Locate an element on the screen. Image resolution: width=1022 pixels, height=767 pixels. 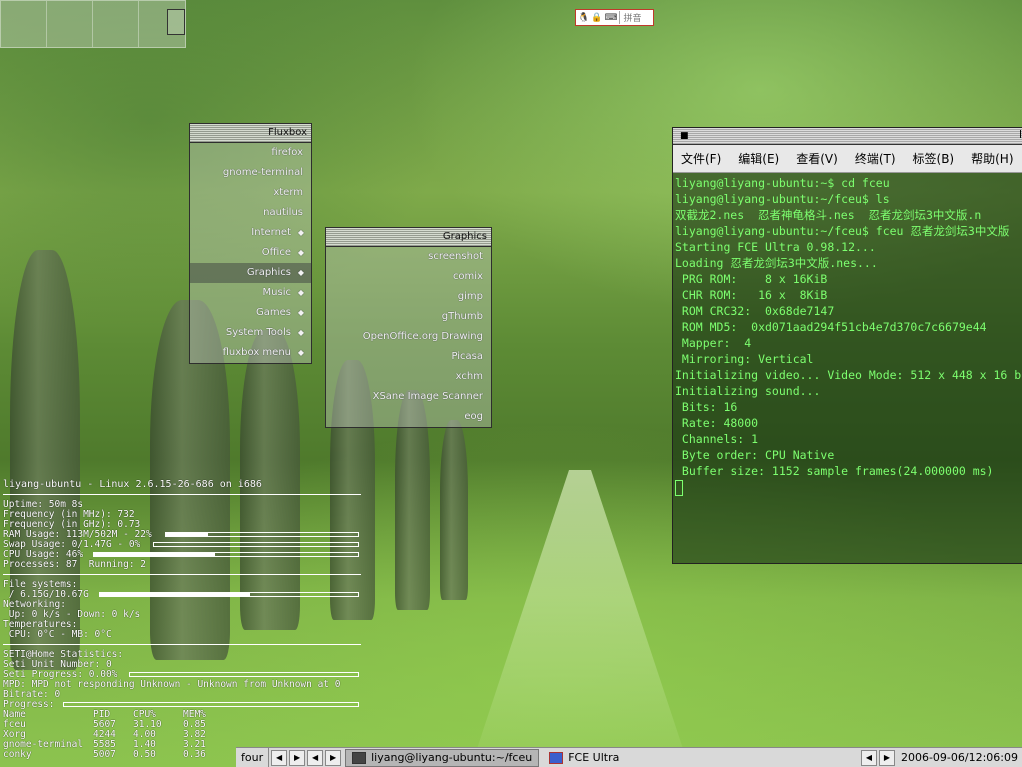
tray-prev-icon: ◀ is located at coordinates (868, 757).